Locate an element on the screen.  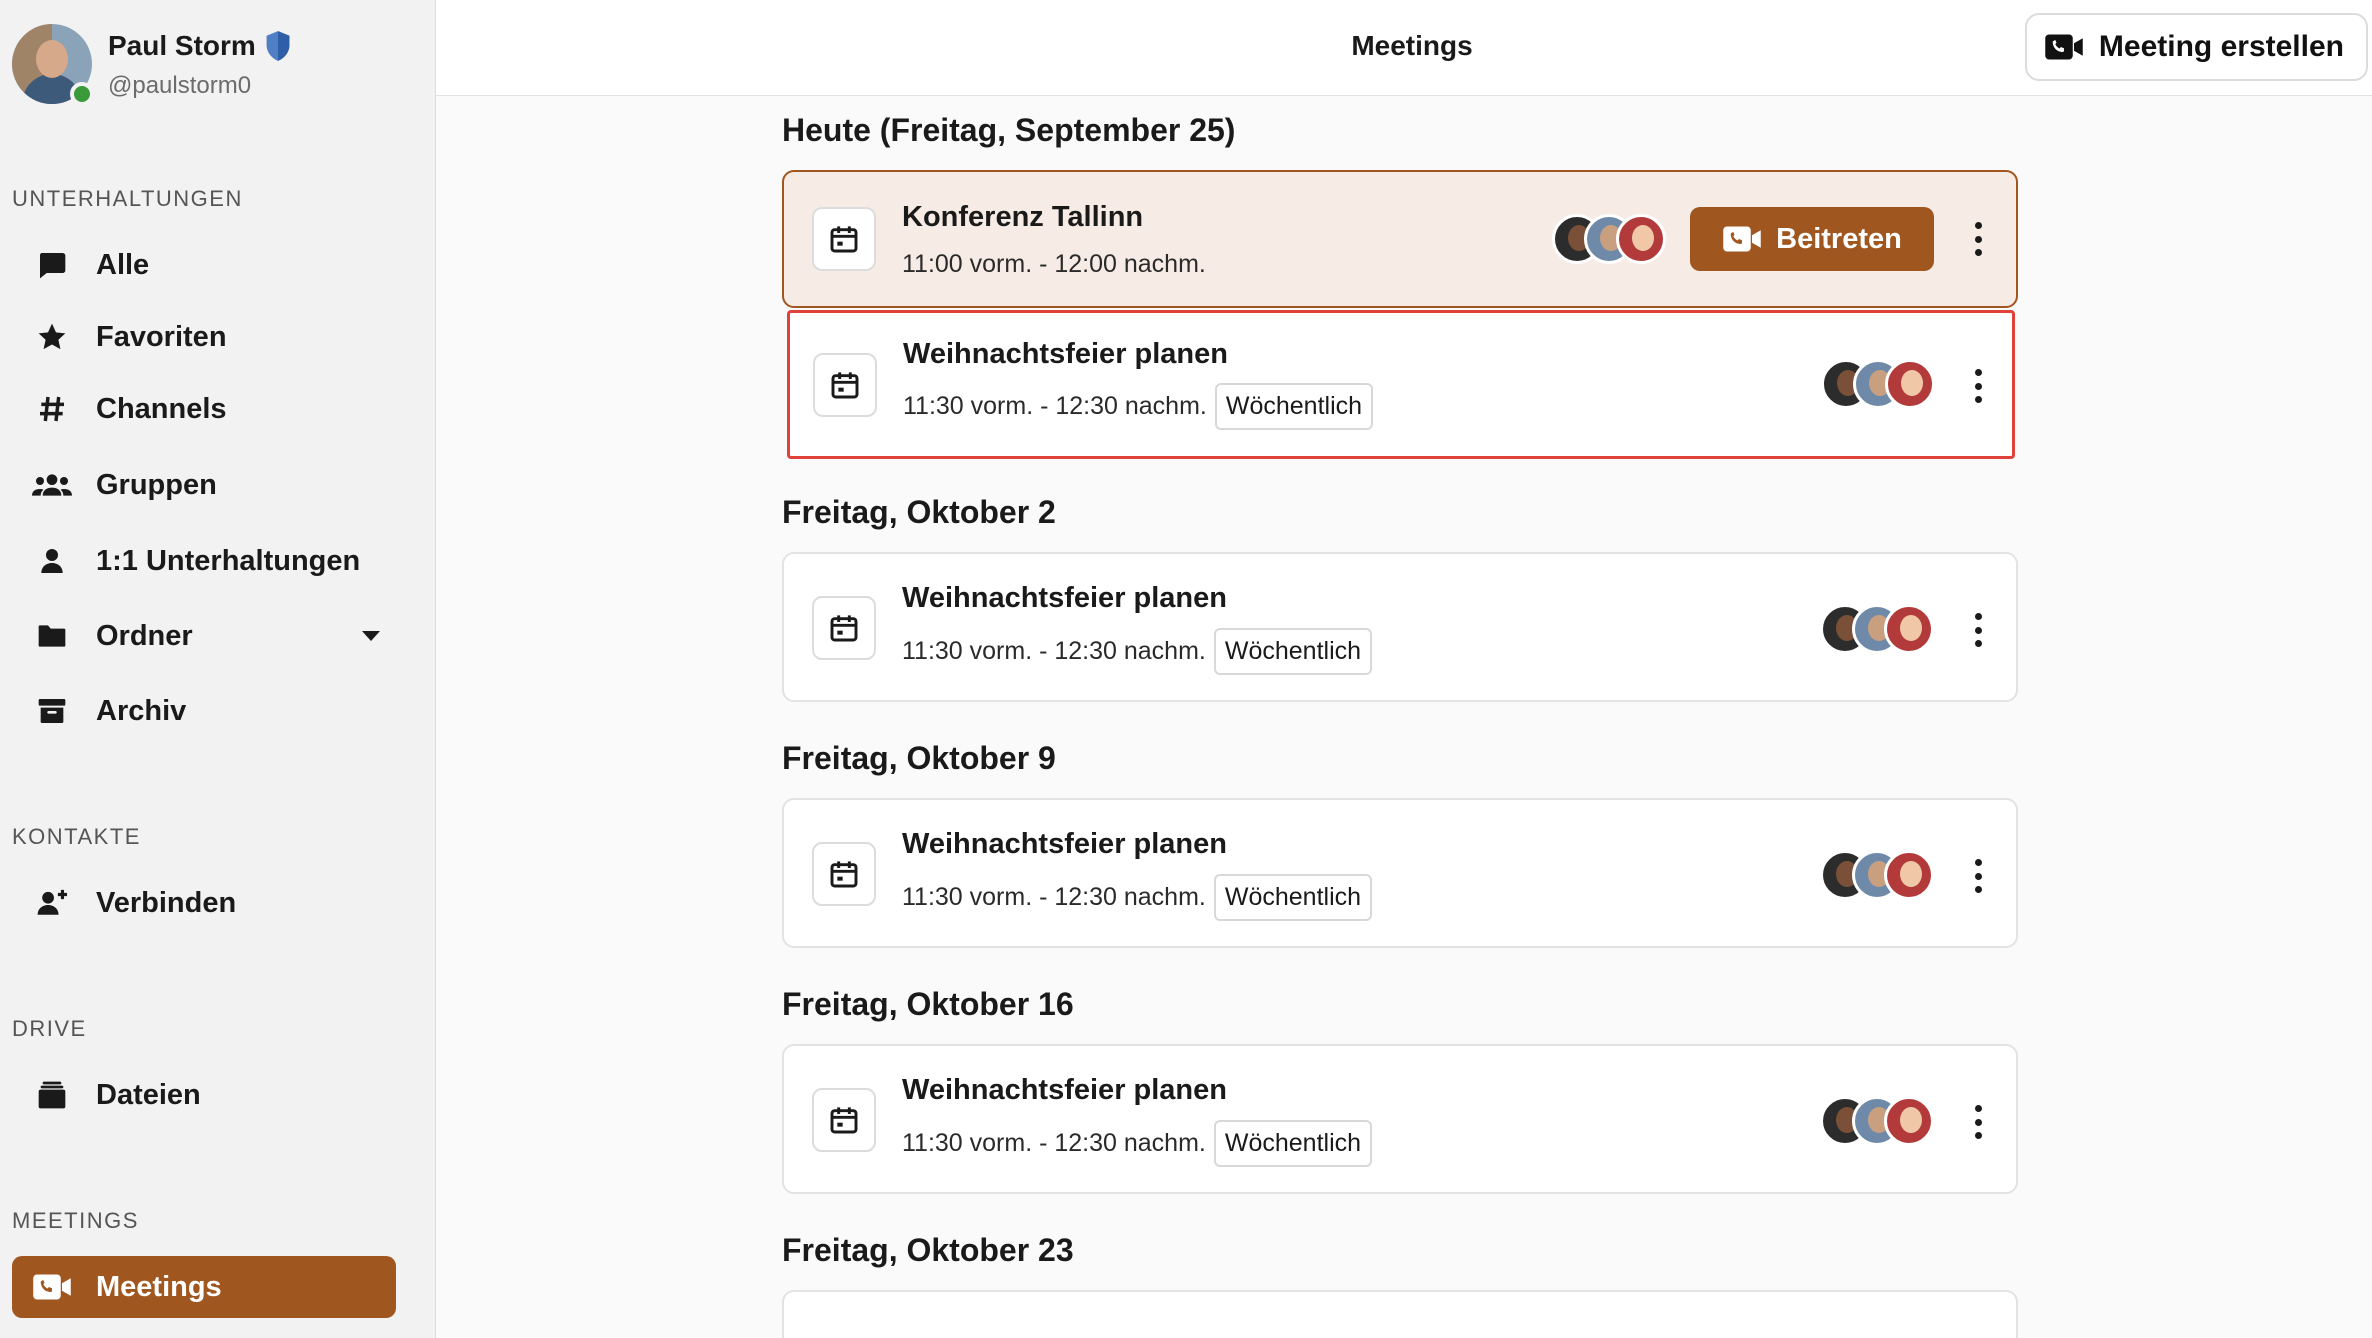
sidebar-item-label: Favoriten is located at coordinates (161, 336).